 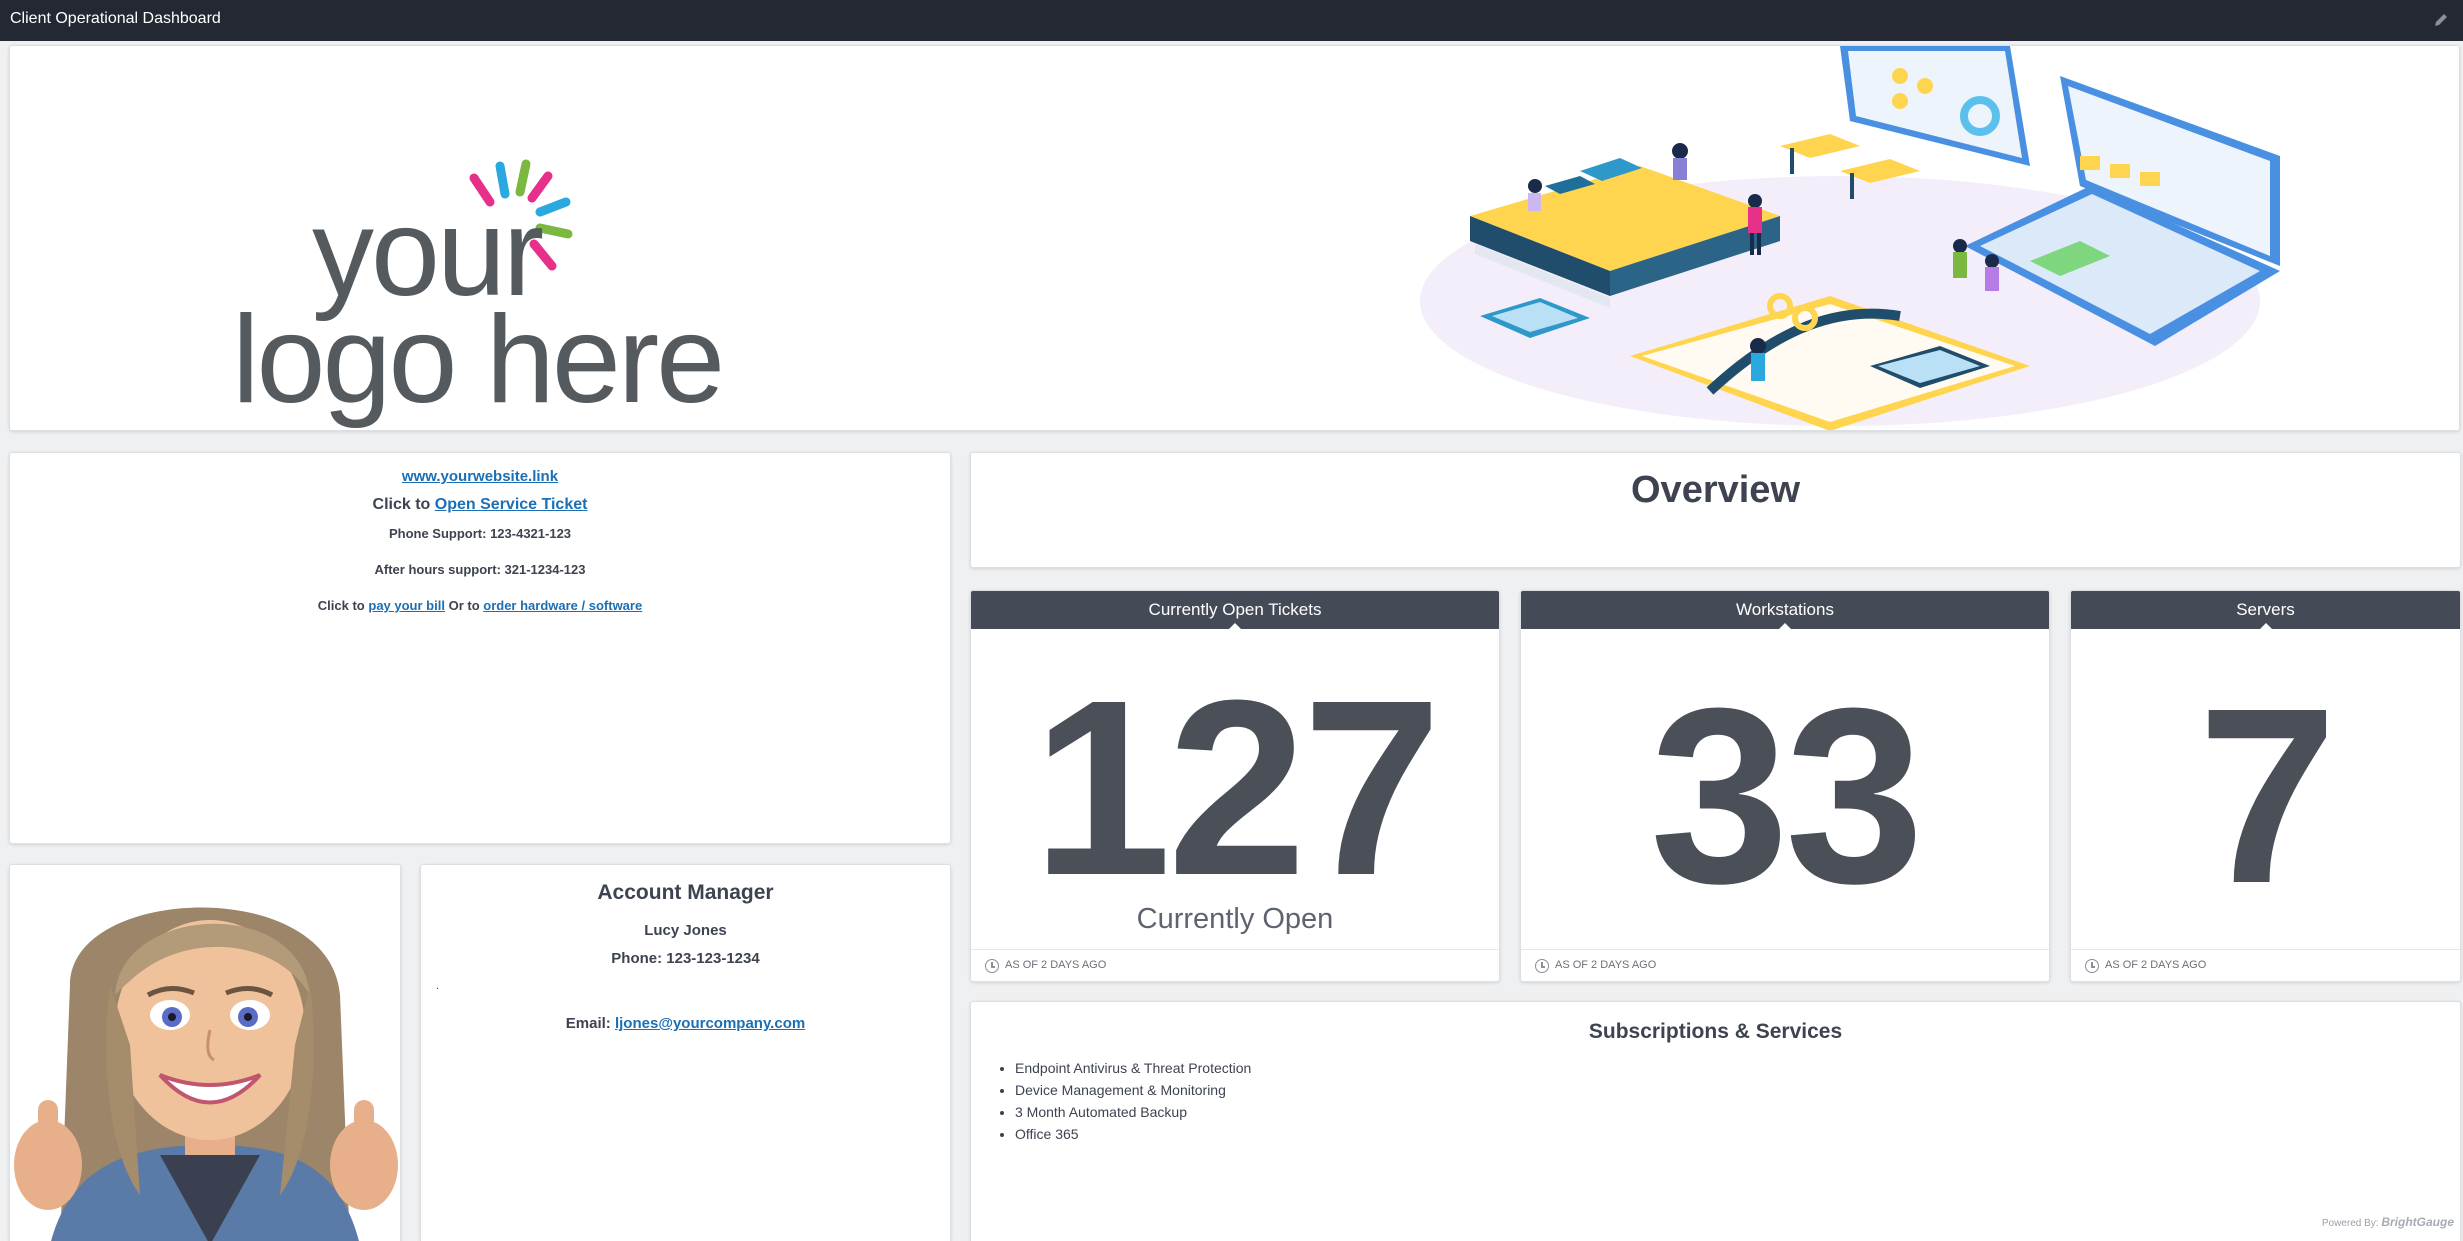 What do you see at coordinates (1235, 919) in the screenshot?
I see `gauge-subtitle: Currently Open` at bounding box center [1235, 919].